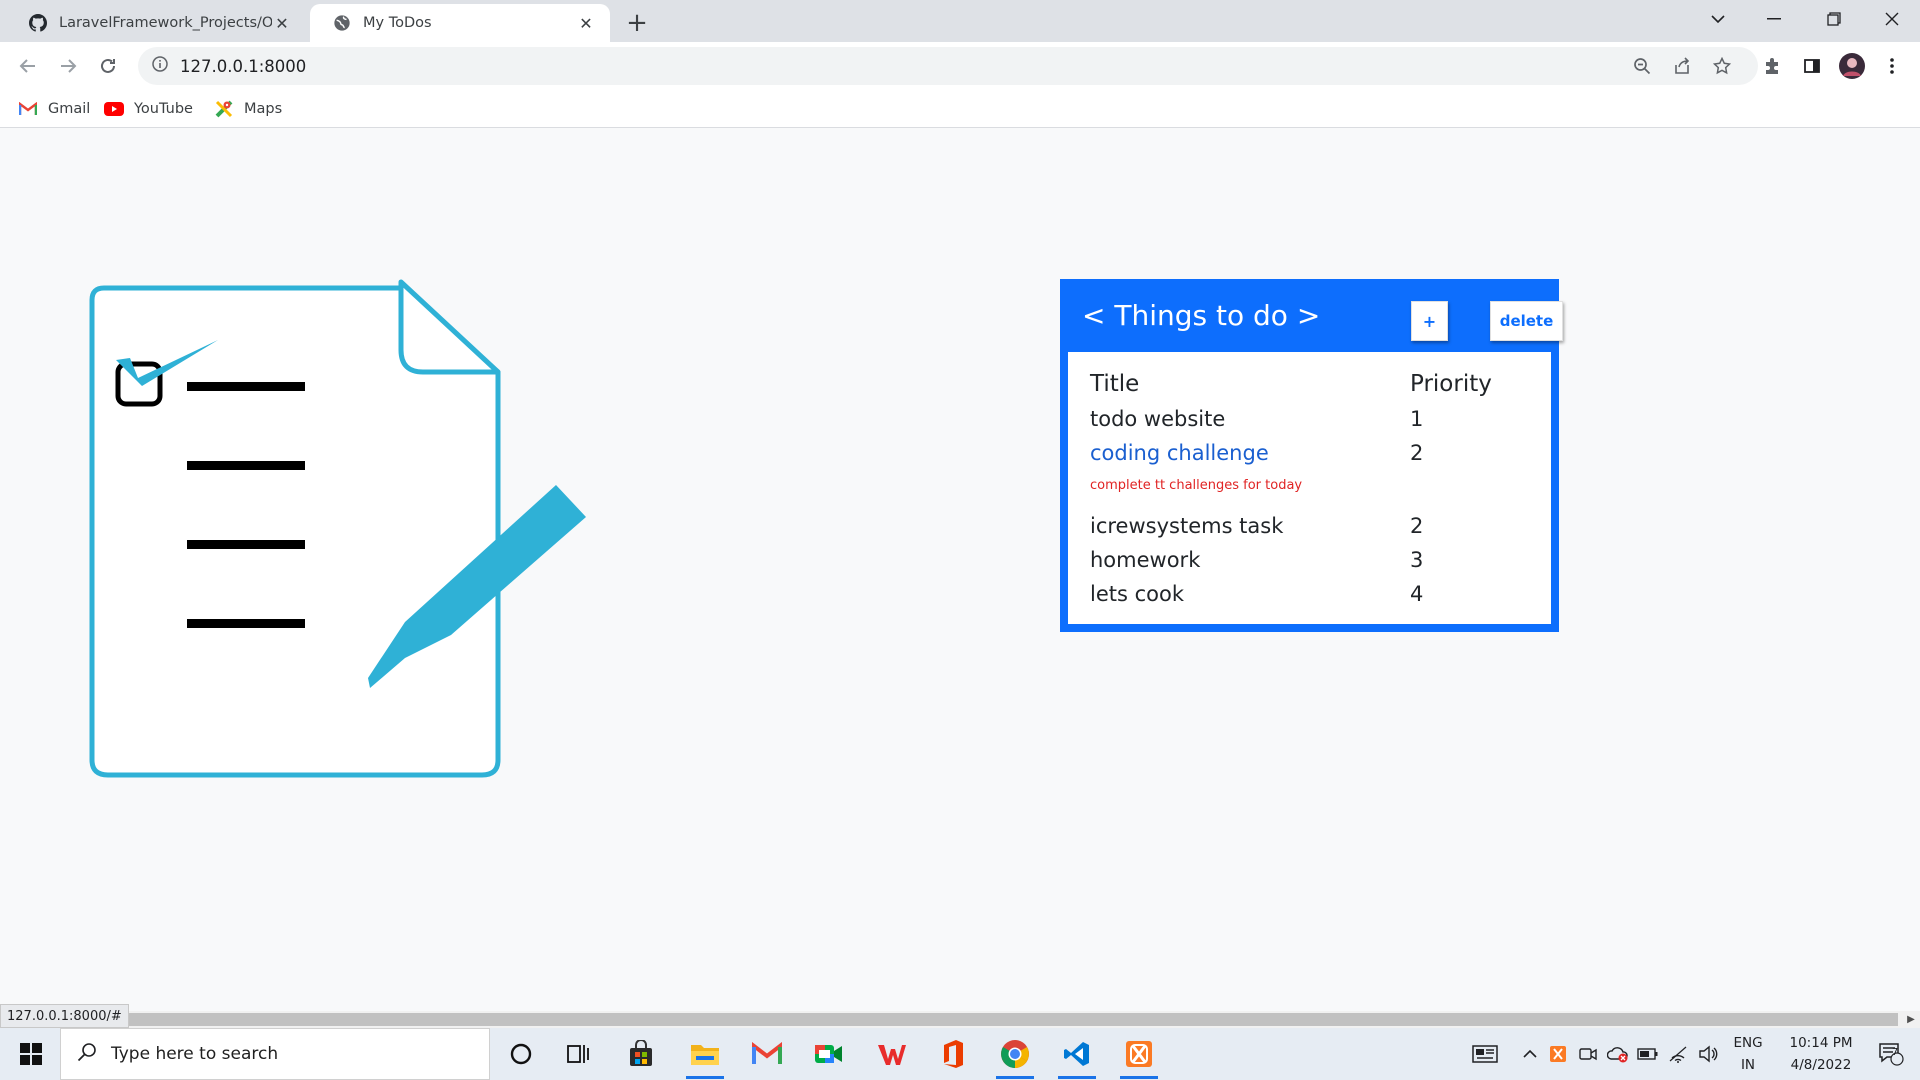 The width and height of the screenshot is (1920, 1080). What do you see at coordinates (340, 530) in the screenshot?
I see `checklist-illustration` at bounding box center [340, 530].